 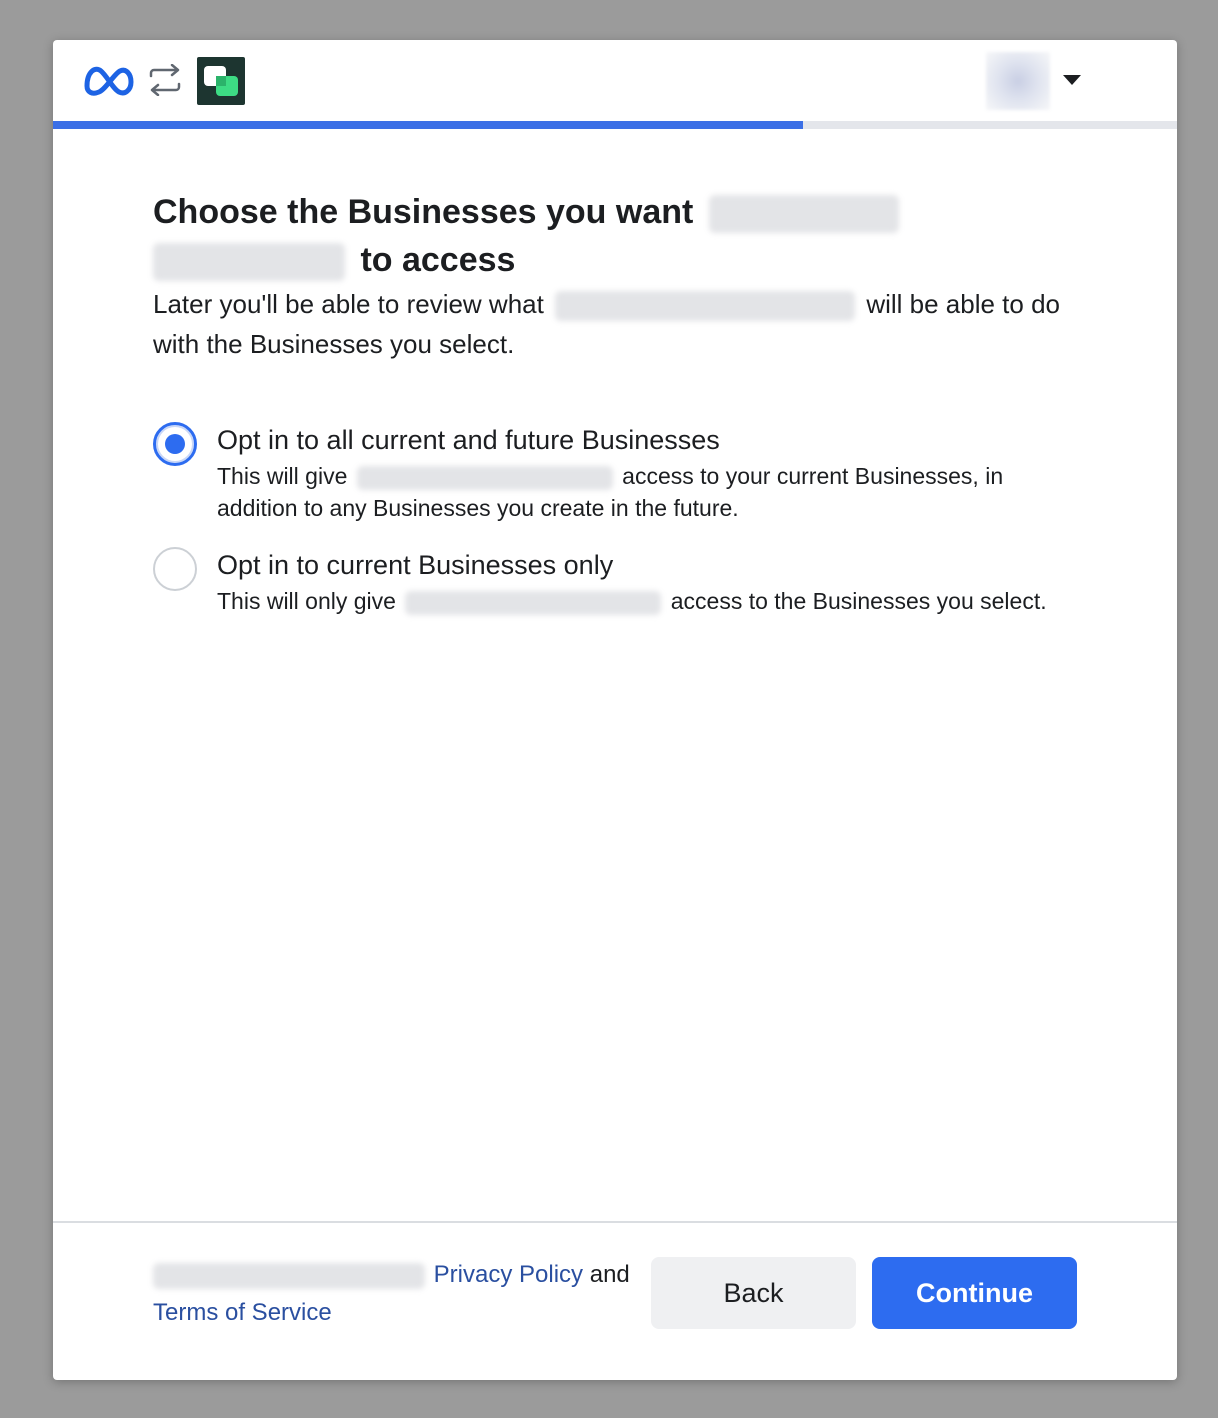 What do you see at coordinates (282, 476) in the screenshot?
I see `option-description-start: This will give` at bounding box center [282, 476].